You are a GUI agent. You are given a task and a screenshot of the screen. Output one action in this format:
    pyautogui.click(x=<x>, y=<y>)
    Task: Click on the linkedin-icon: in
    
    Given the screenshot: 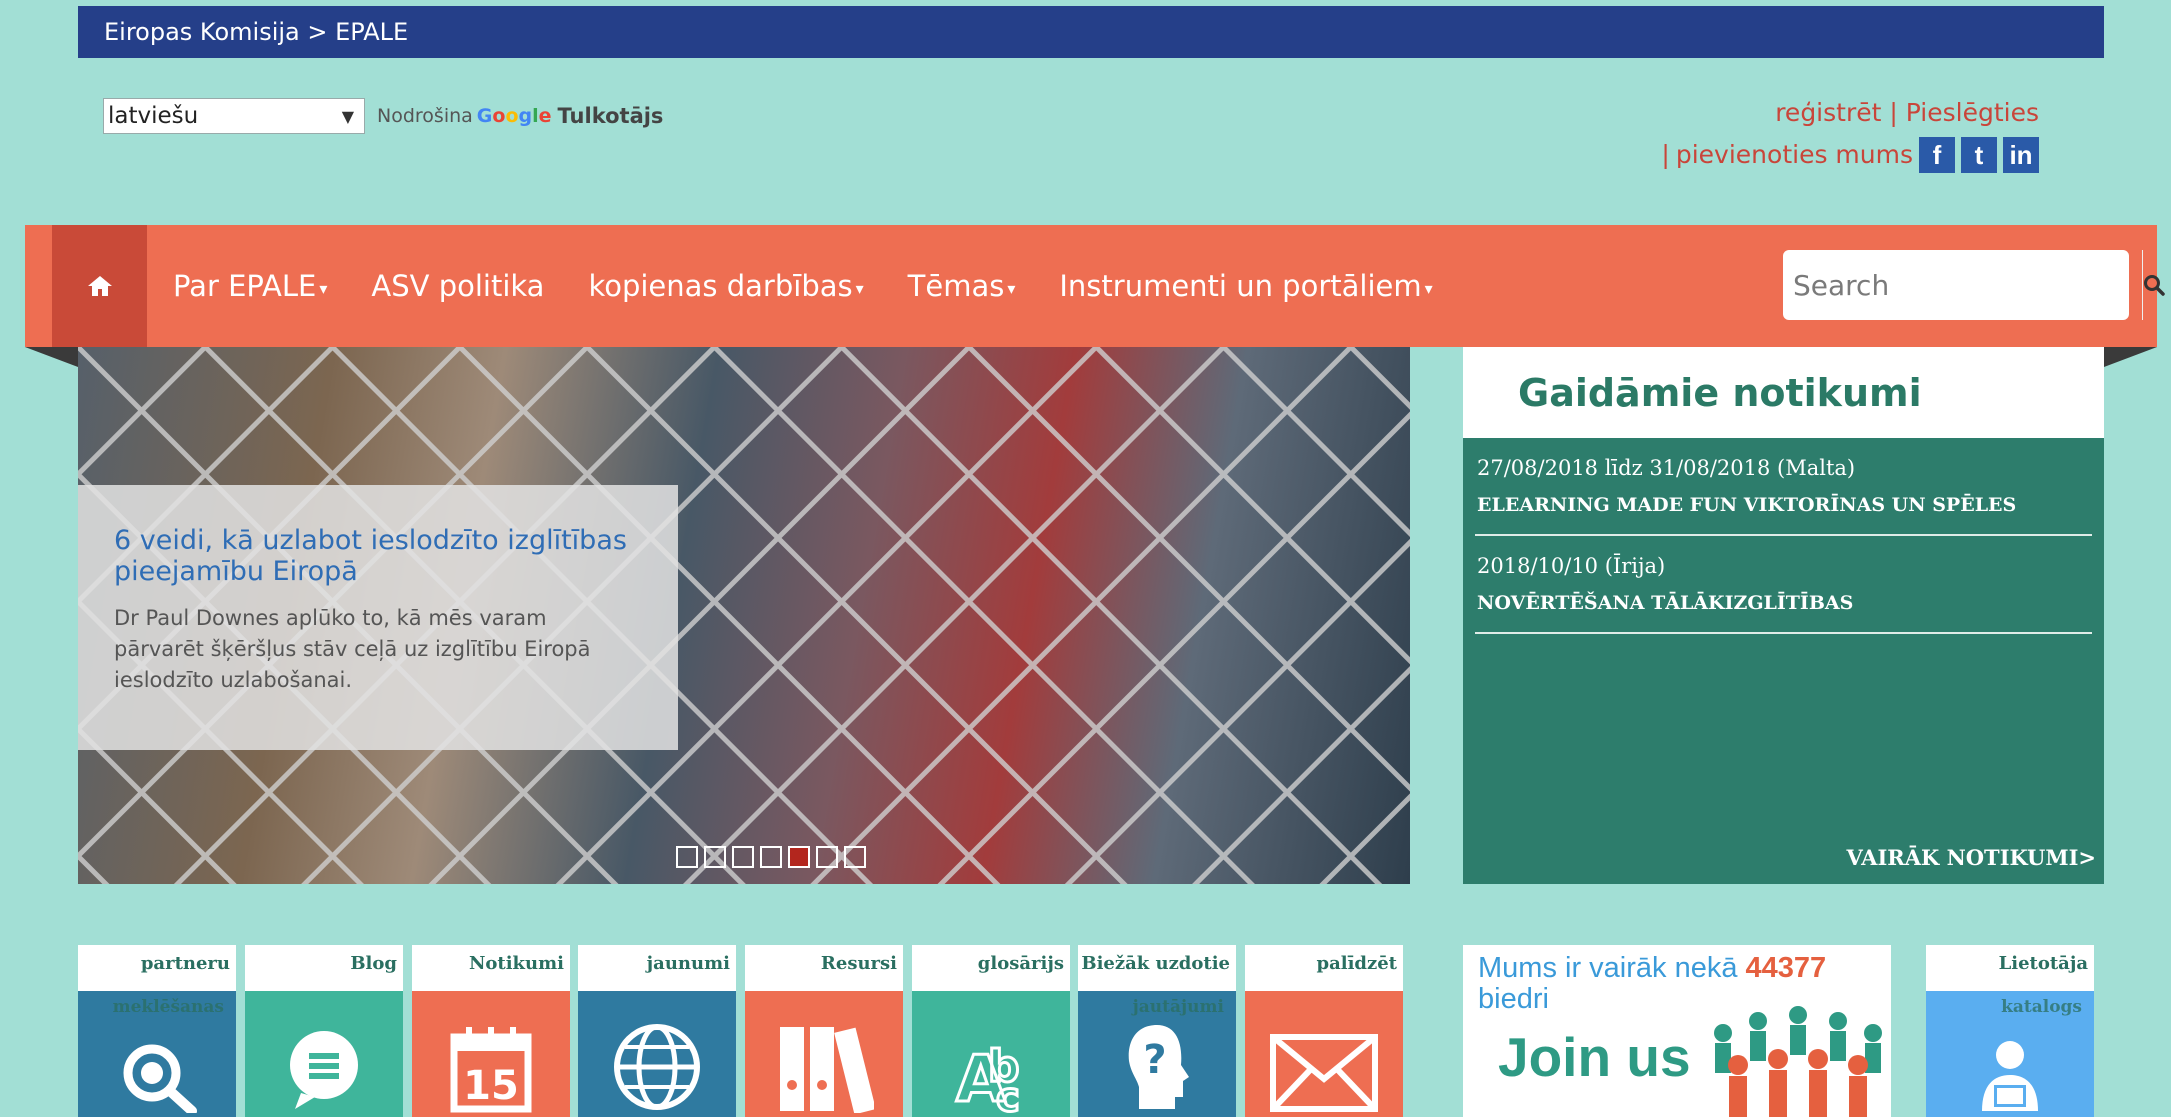 What is the action you would take?
    pyautogui.click(x=2021, y=155)
    